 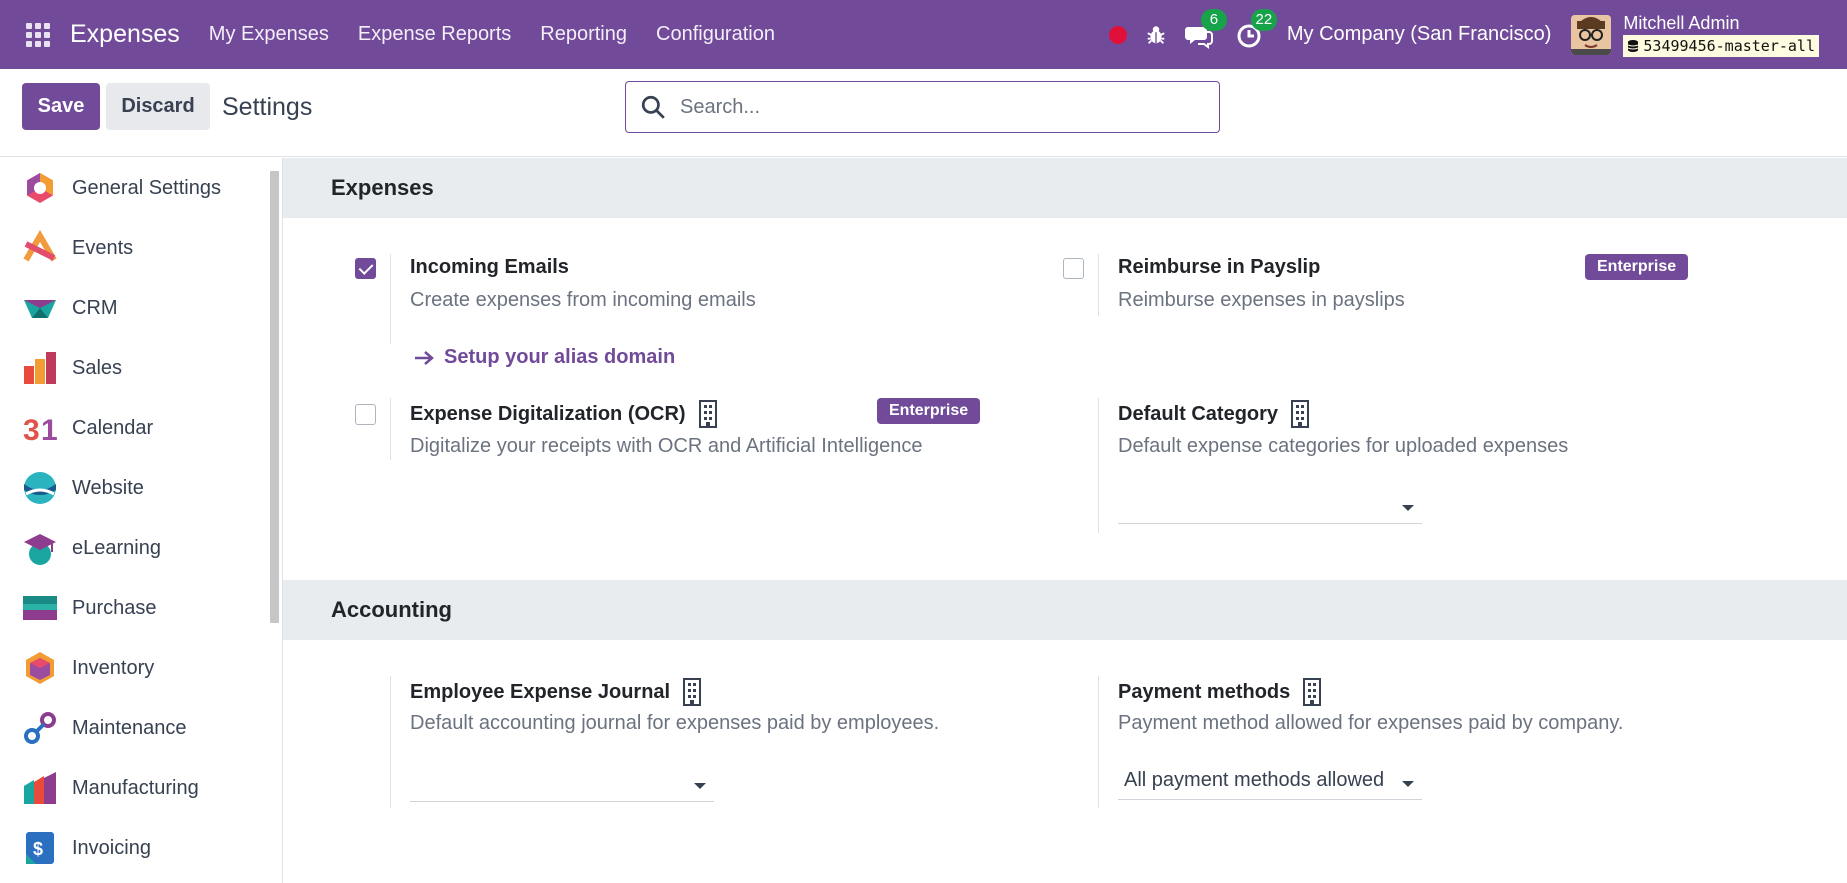 I want to click on inventory-icon, so click(x=40, y=668).